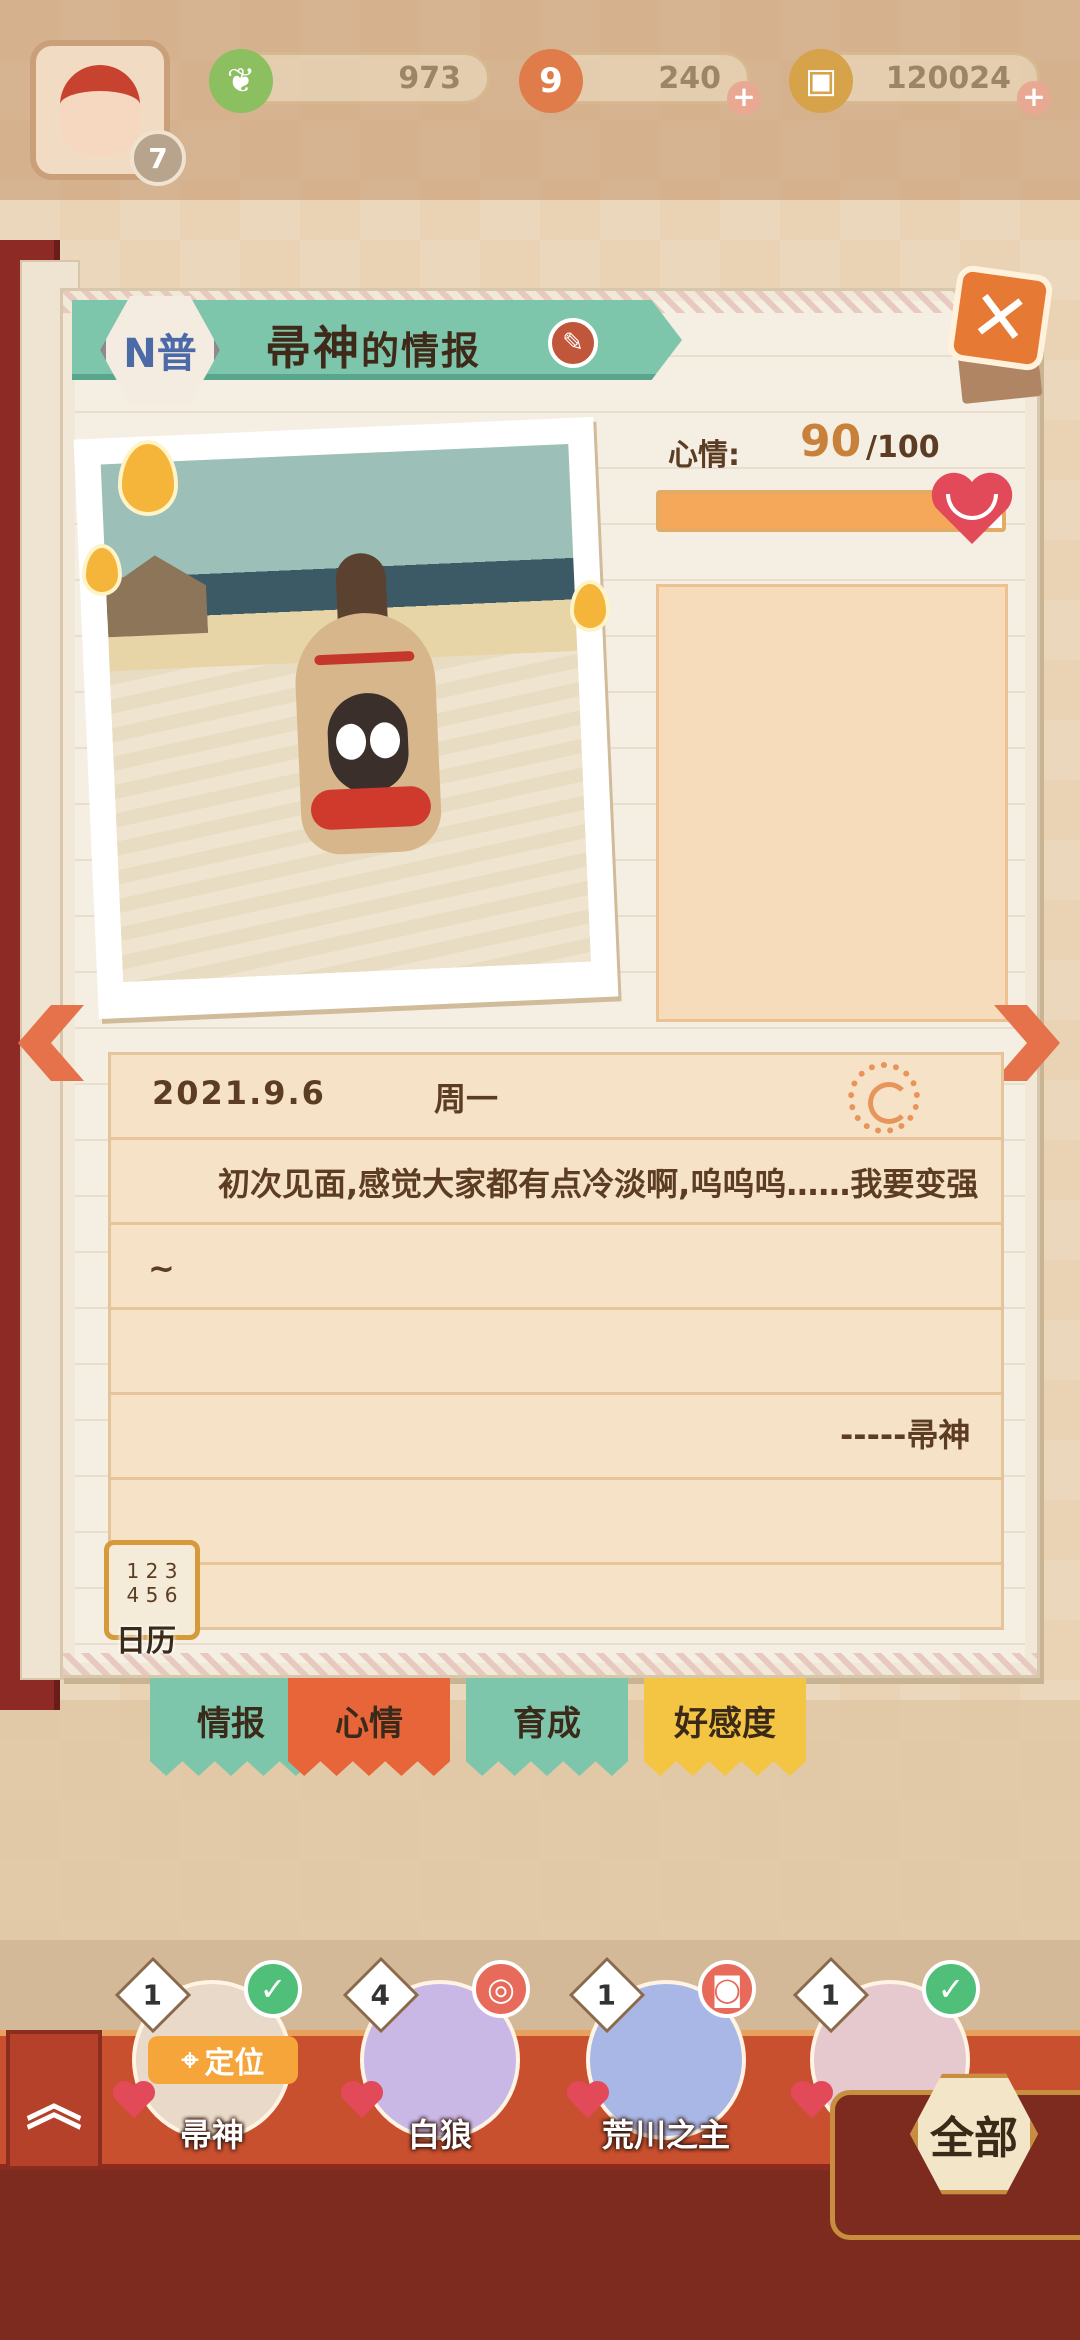 The height and width of the screenshot is (2340, 1080). Describe the element at coordinates (146, 1638) in the screenshot. I see `calendar-label: 日历` at that location.